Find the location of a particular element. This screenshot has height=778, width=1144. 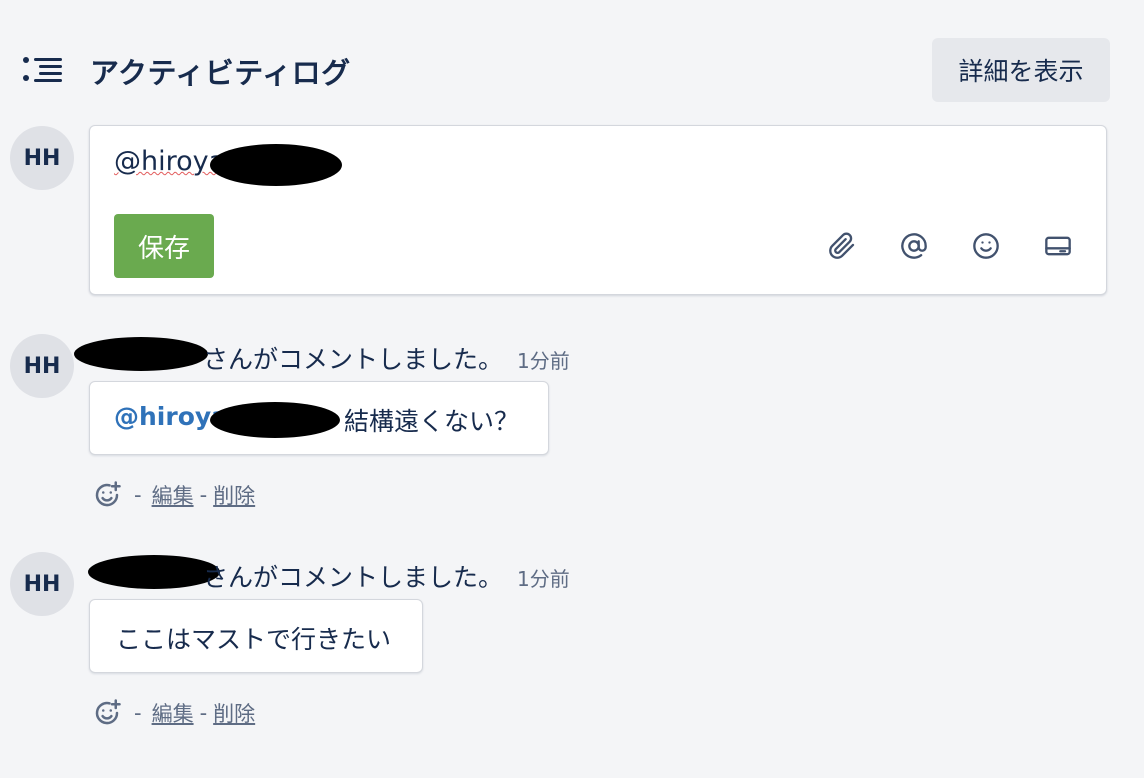

comment-input: @hiroya is located at coordinates (169, 161).